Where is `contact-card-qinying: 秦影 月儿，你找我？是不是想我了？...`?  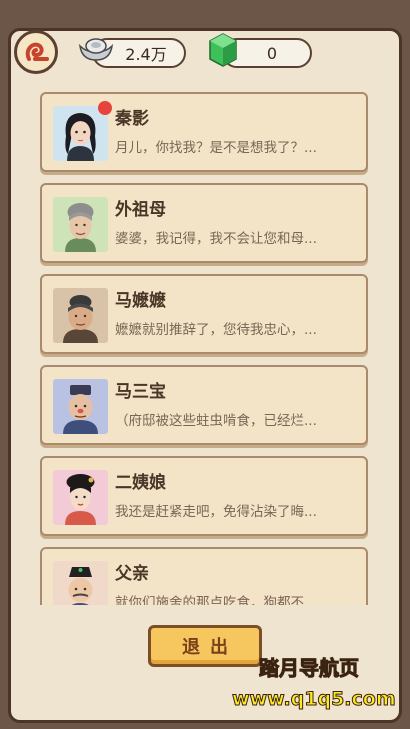
contact-card-qinying: 秦影 月儿，你找我？是不是想我了？... is located at coordinates (204, 132).